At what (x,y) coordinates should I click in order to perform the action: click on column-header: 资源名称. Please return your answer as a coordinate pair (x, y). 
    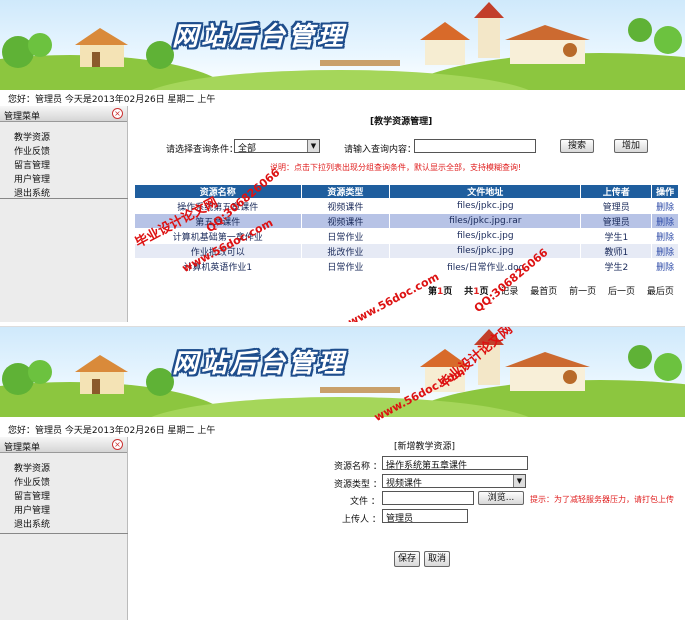
    Looking at the image, I should click on (218, 191).